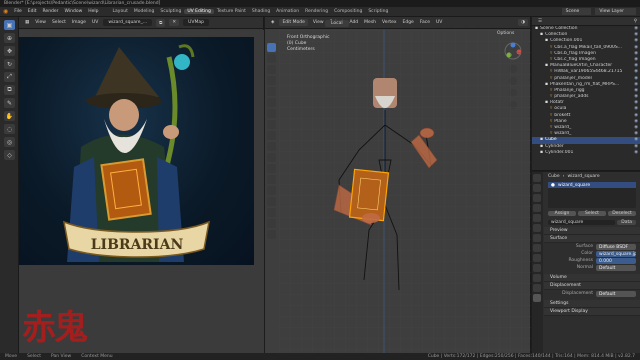 The image size is (640, 360). What do you see at coordinates (271, 69) in the screenshot?
I see `vp-move-tool-icon` at bounding box center [271, 69].